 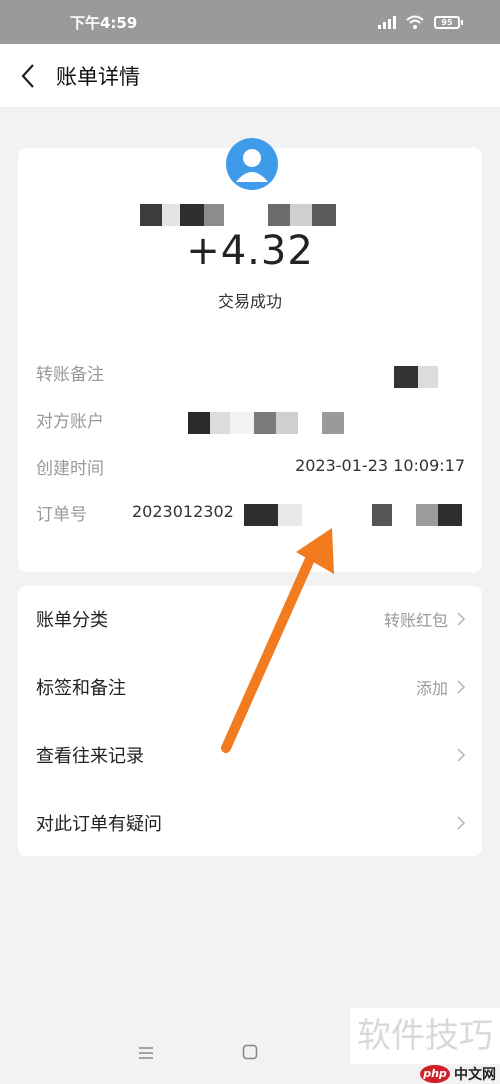 I want to click on watermark-php: php, so click(x=435, y=1074).